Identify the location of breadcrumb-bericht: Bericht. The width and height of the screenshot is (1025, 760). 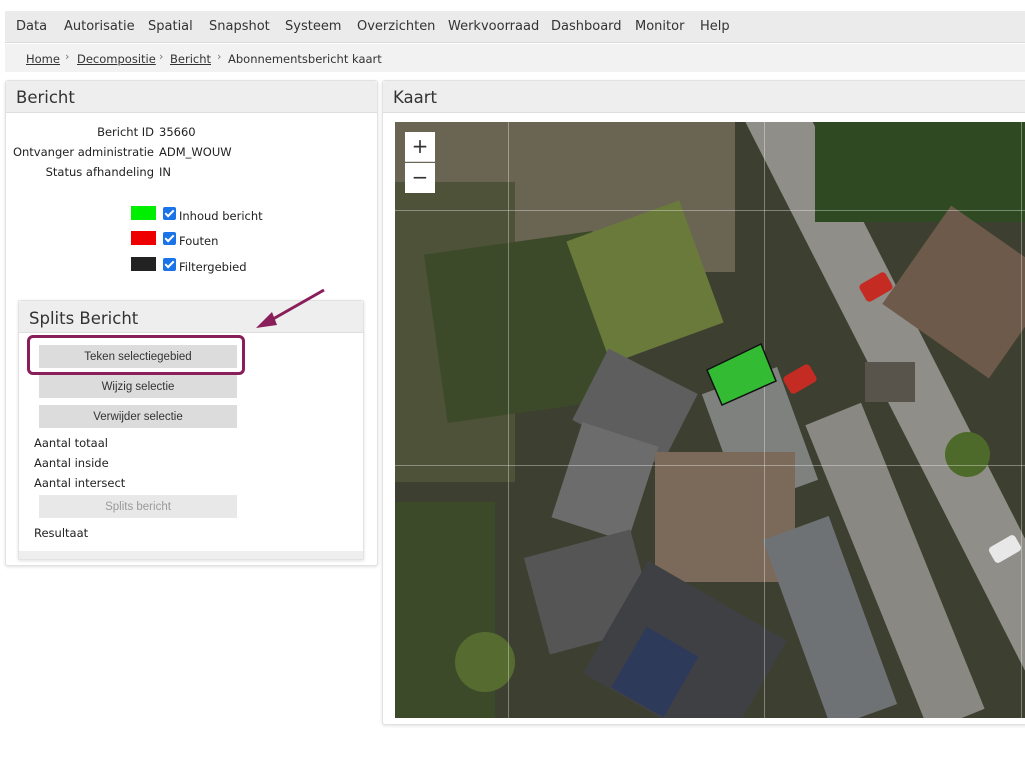
(190, 59).